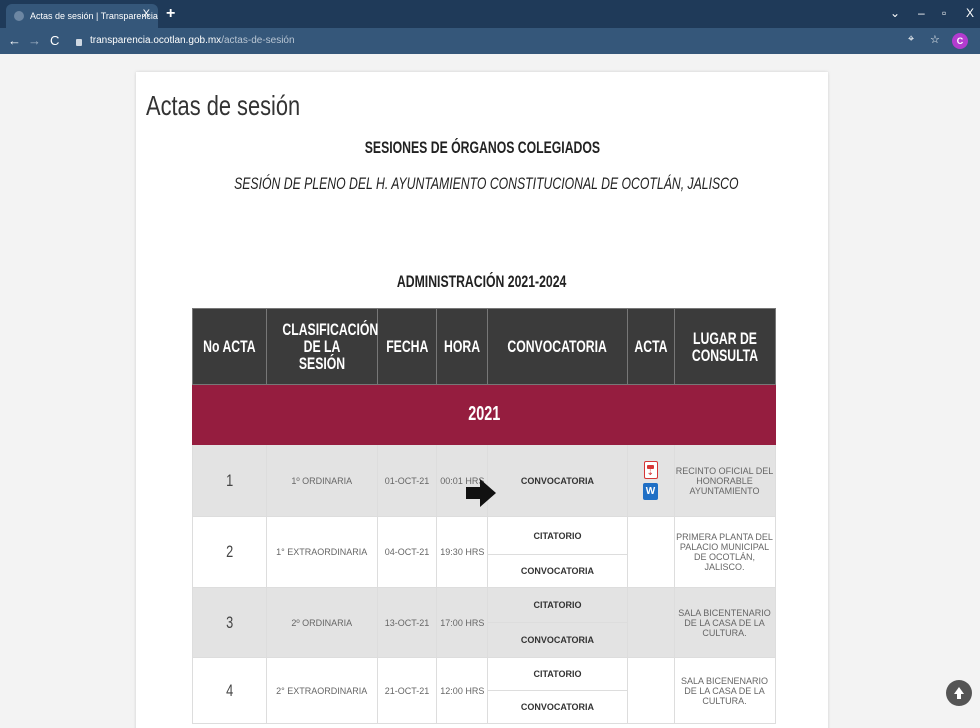  I want to click on header-no-acta: No ACTA, so click(229, 346).